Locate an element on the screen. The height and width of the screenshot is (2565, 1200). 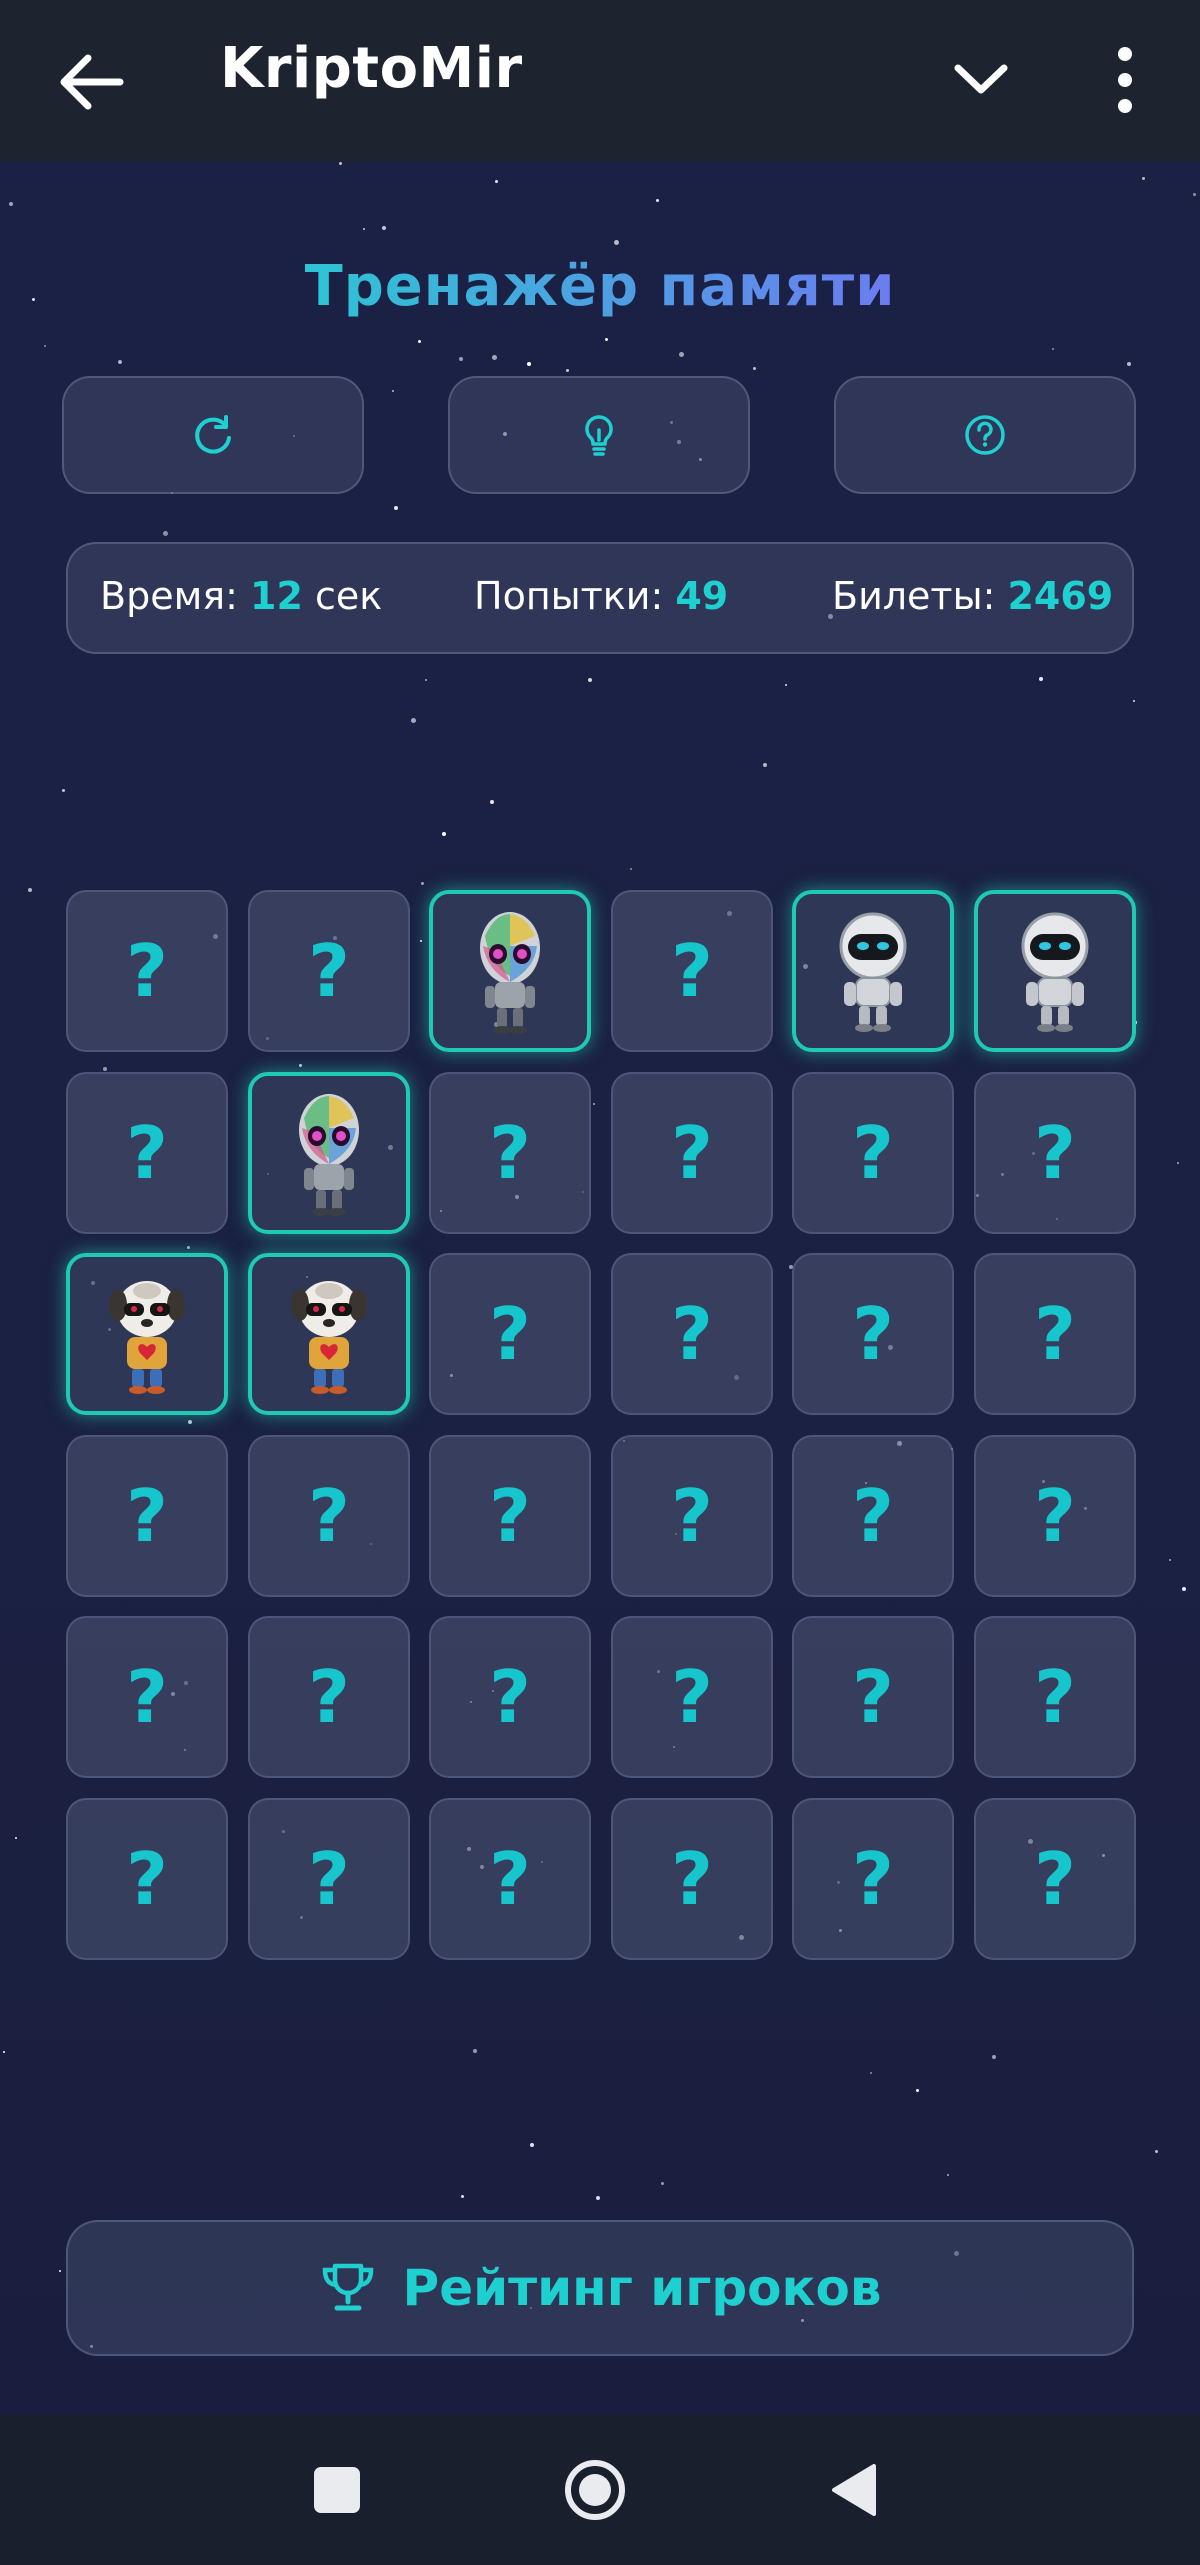
help-icon is located at coordinates (985, 435).